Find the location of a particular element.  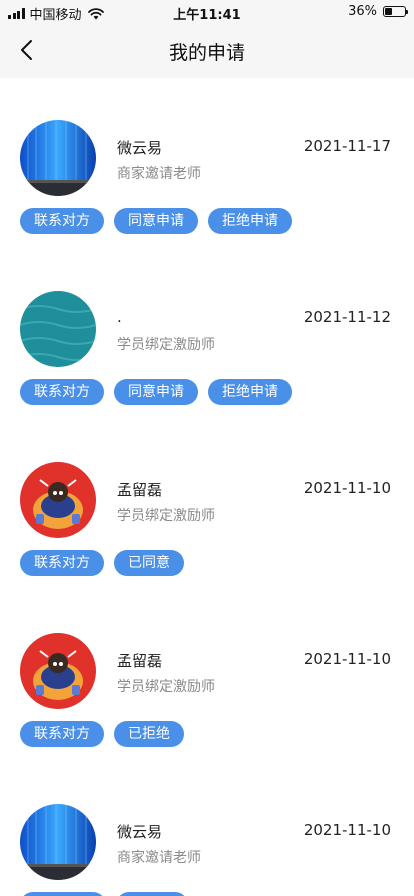

application-date: 2021-11-12 is located at coordinates (347, 317).